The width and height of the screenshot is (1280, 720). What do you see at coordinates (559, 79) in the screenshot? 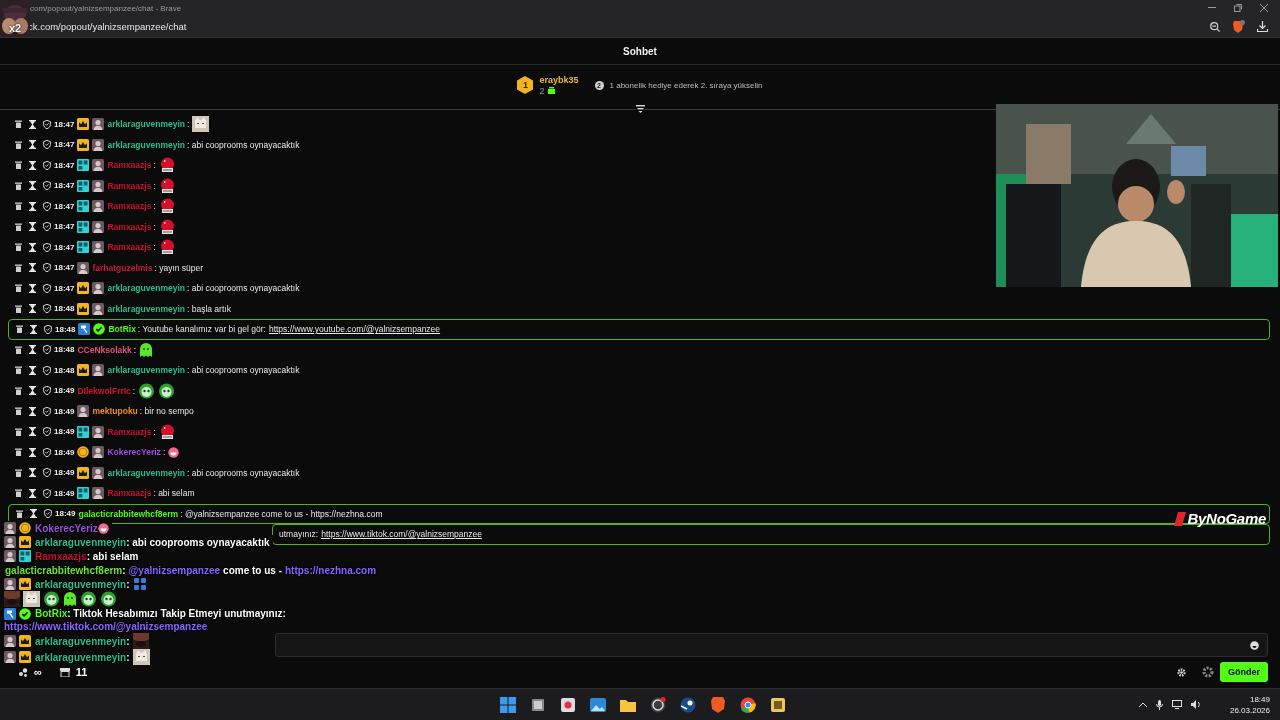
I see `leader-name: eraybk35` at bounding box center [559, 79].